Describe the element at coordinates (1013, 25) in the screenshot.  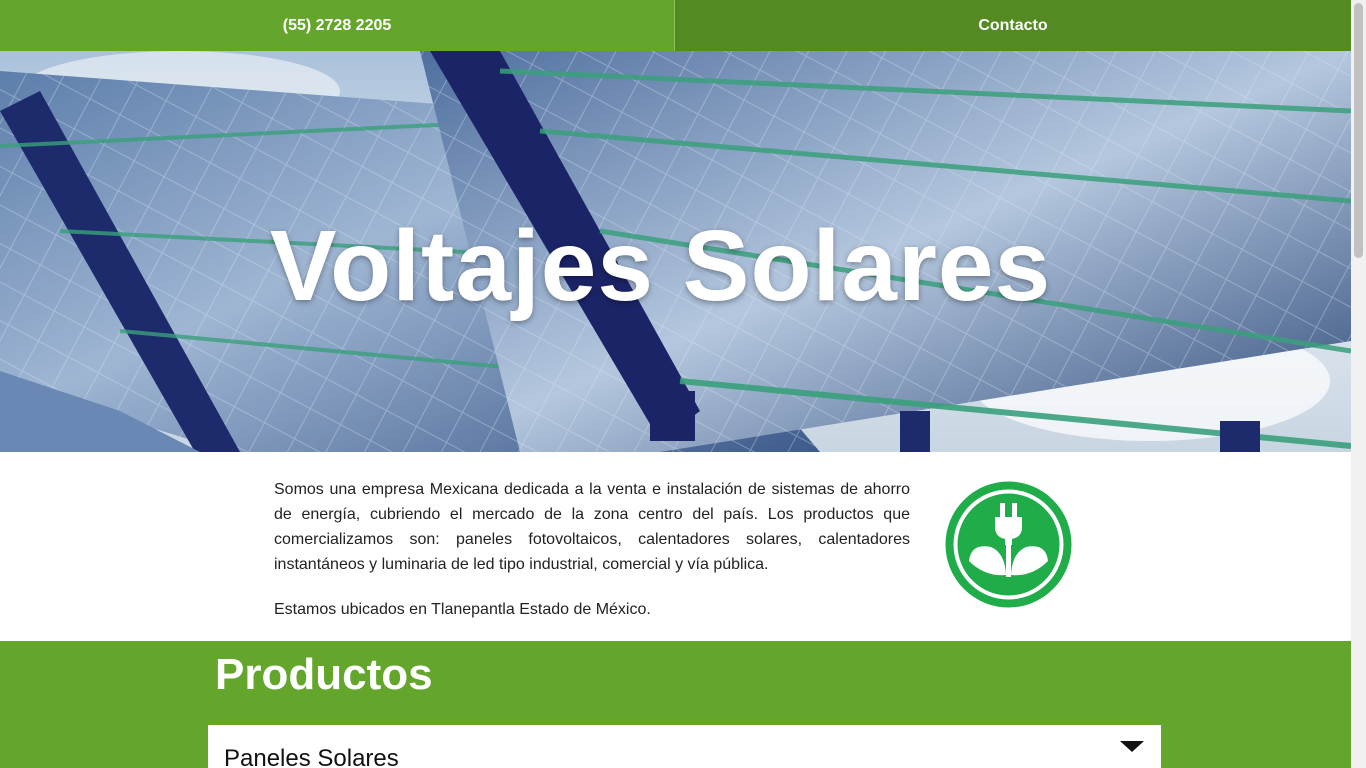
I see `contact-link: Contacto` at that location.